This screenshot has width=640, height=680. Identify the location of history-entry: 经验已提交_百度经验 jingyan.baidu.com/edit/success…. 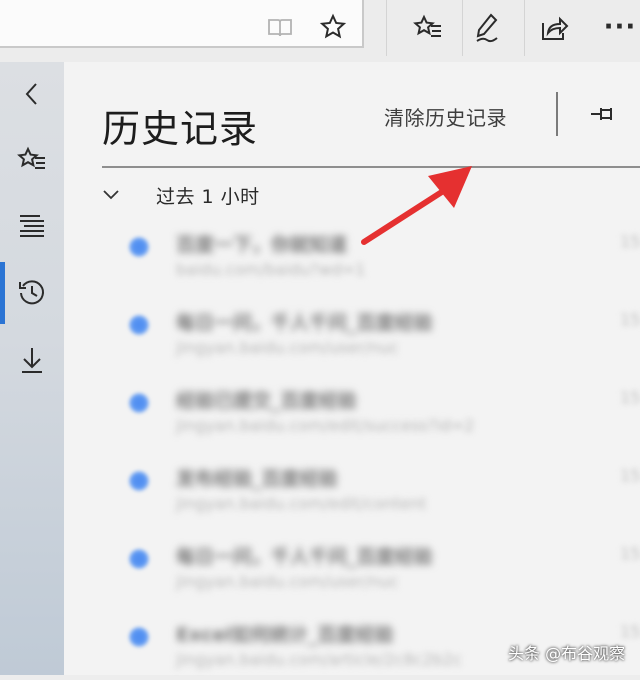
(377, 414).